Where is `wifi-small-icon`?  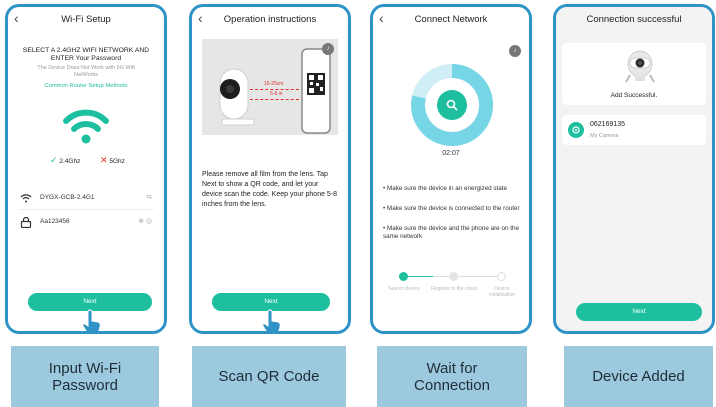
wifi-small-icon is located at coordinates (26, 198).